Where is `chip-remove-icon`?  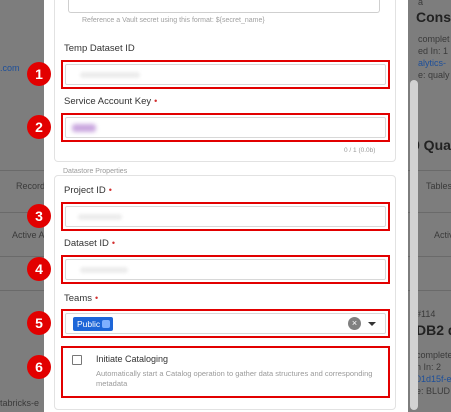 chip-remove-icon is located at coordinates (106, 324).